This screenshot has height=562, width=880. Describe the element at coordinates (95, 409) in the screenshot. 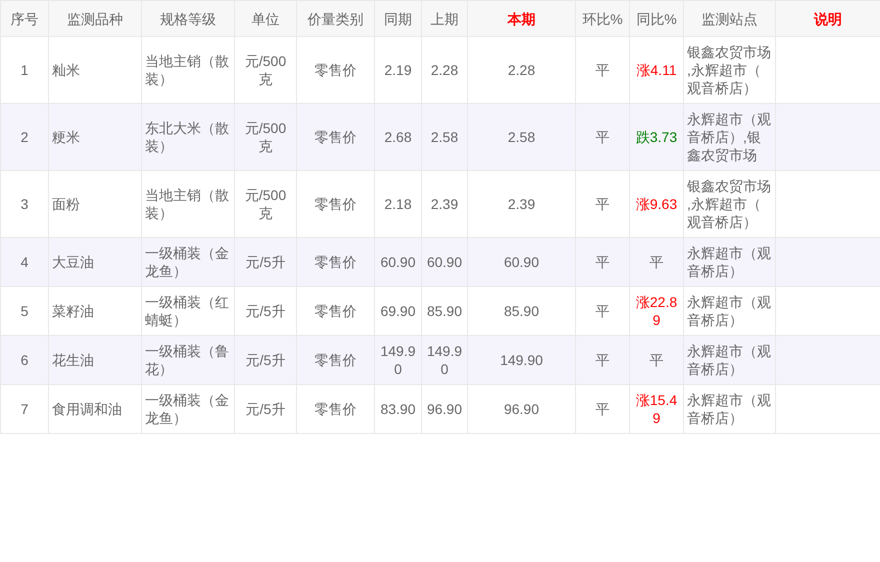

I see `table-cell: 食用调和油` at that location.